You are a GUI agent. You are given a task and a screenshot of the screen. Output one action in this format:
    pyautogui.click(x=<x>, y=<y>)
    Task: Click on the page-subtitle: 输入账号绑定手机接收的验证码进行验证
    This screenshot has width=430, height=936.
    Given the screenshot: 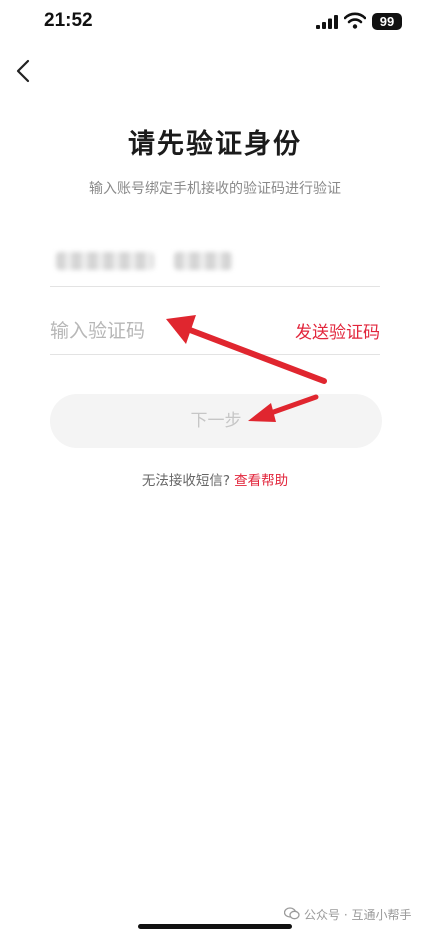 What is the action you would take?
    pyautogui.click(x=215, y=189)
    